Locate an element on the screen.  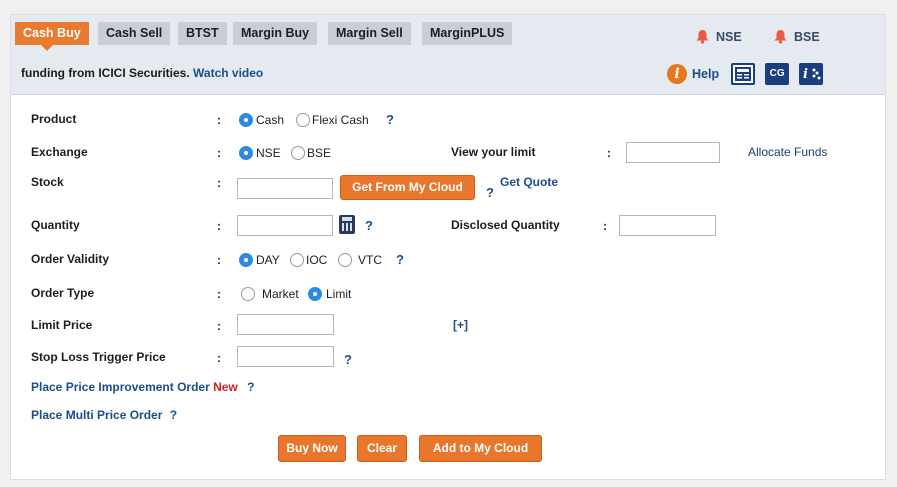
flexi-cash-option-label: Flexi Cash is located at coordinates (340, 120).